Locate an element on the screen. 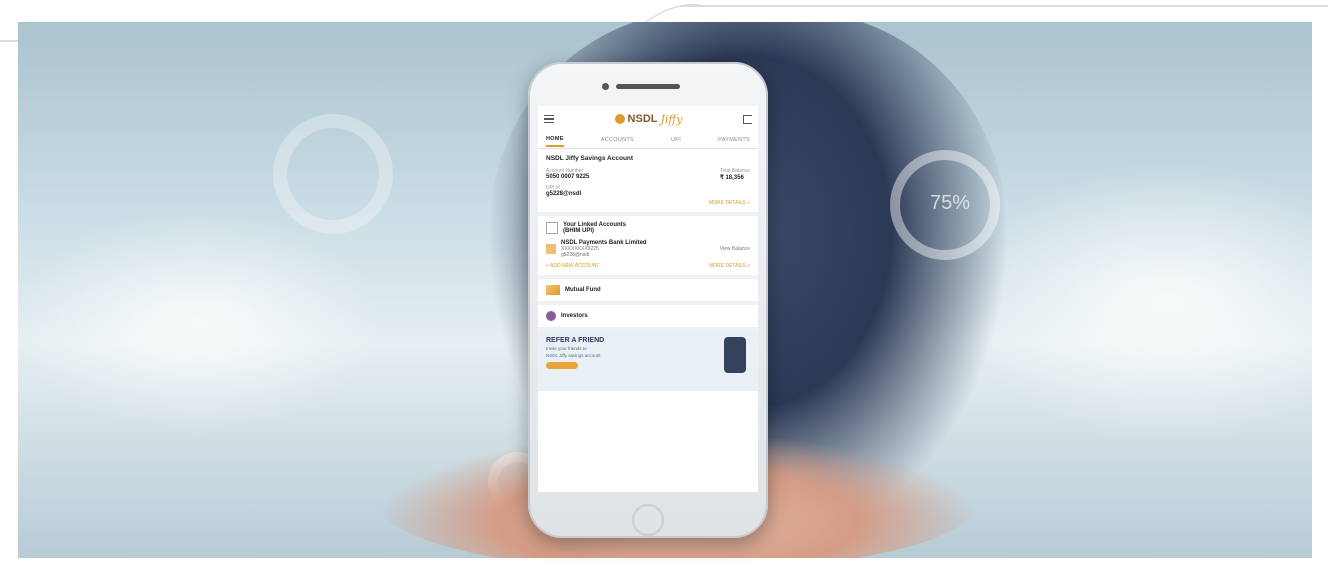  logout-icon is located at coordinates (747, 119).